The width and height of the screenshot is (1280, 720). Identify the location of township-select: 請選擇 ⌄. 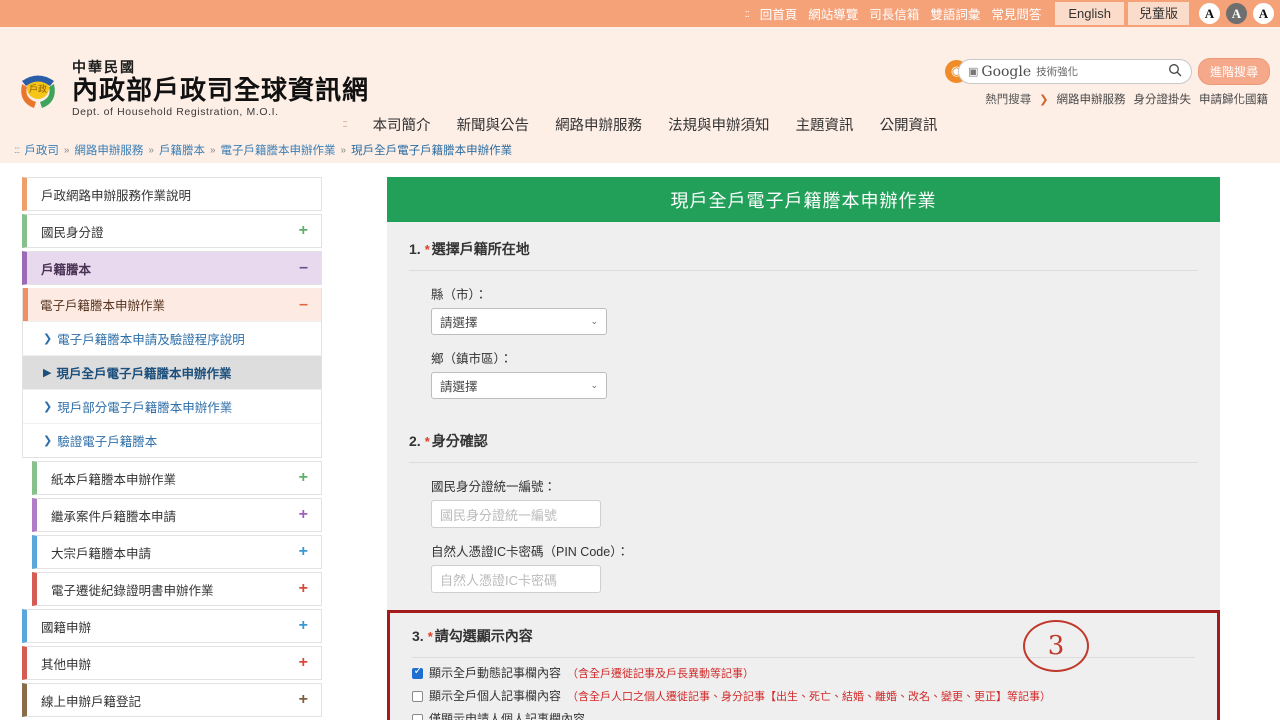
(519, 385).